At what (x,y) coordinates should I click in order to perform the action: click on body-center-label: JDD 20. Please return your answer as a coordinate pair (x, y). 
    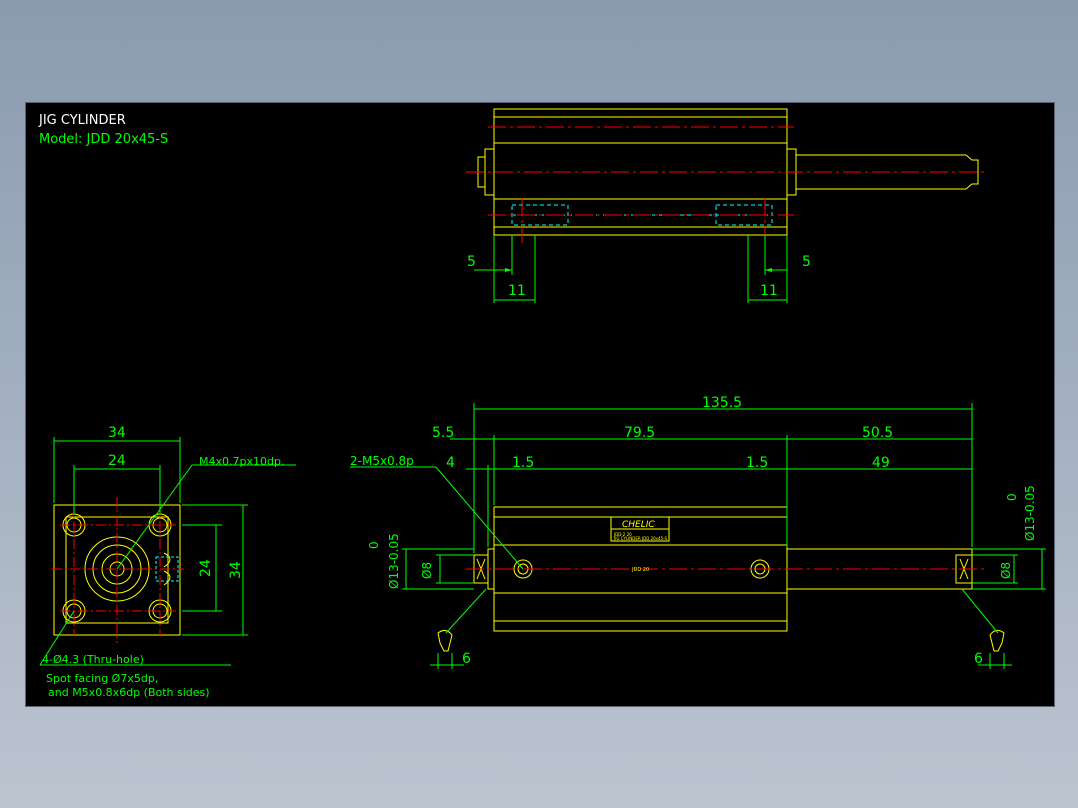
    Looking at the image, I should click on (640, 570).